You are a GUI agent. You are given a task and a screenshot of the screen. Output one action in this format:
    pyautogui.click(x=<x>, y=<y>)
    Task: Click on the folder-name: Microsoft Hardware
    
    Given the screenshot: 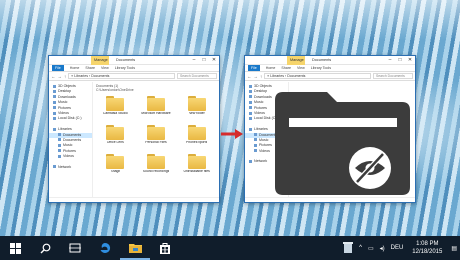 What is the action you would take?
    pyautogui.click(x=156, y=113)
    